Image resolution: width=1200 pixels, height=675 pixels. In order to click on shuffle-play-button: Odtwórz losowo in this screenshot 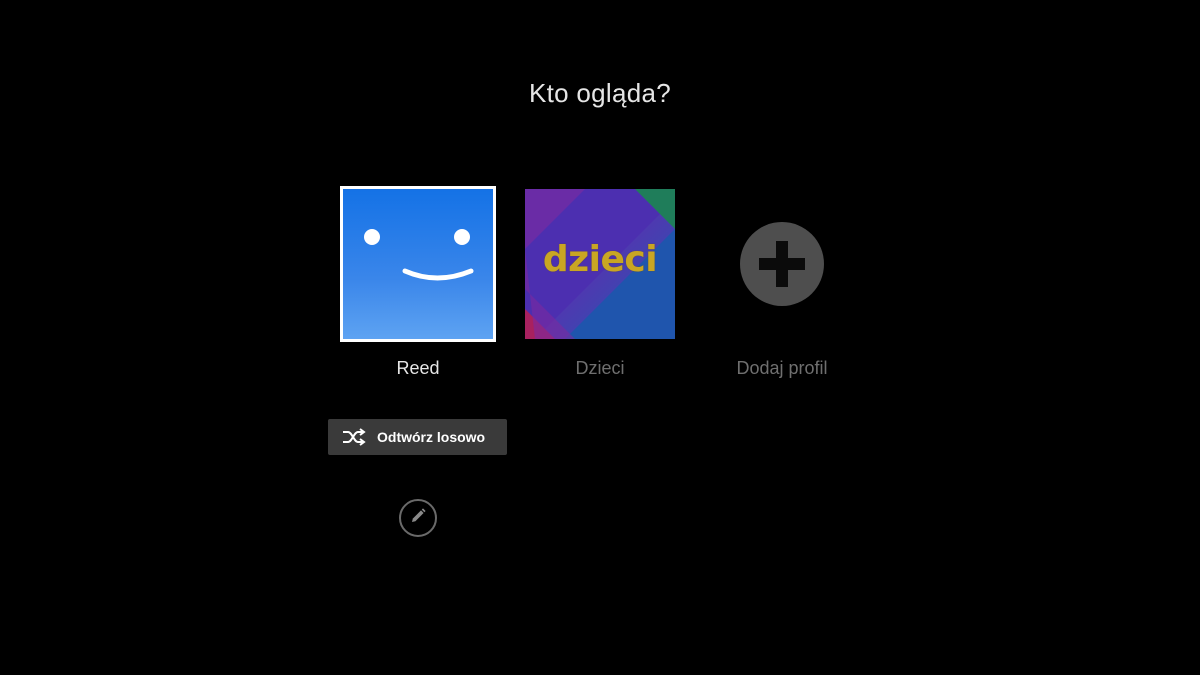, I will do `click(417, 437)`.